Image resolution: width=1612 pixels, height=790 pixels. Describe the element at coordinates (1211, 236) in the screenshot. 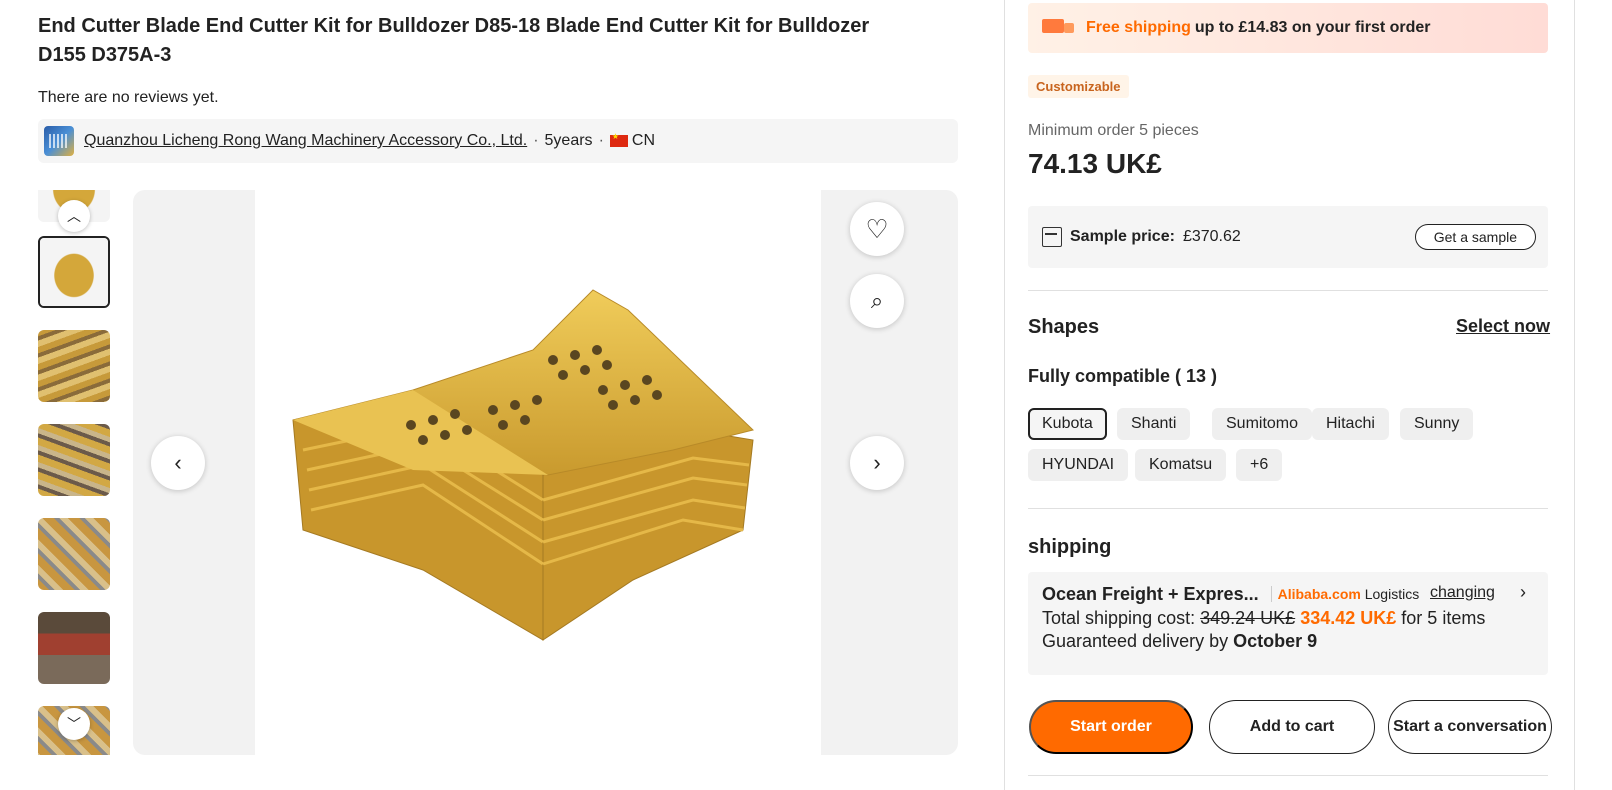

I see `sample-price-value: £370.62` at that location.